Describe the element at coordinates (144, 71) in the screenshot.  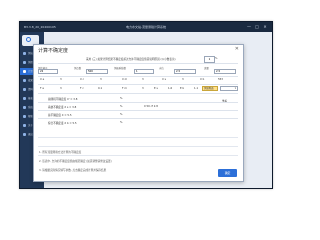
I see `row1-input-3: 1` at that location.